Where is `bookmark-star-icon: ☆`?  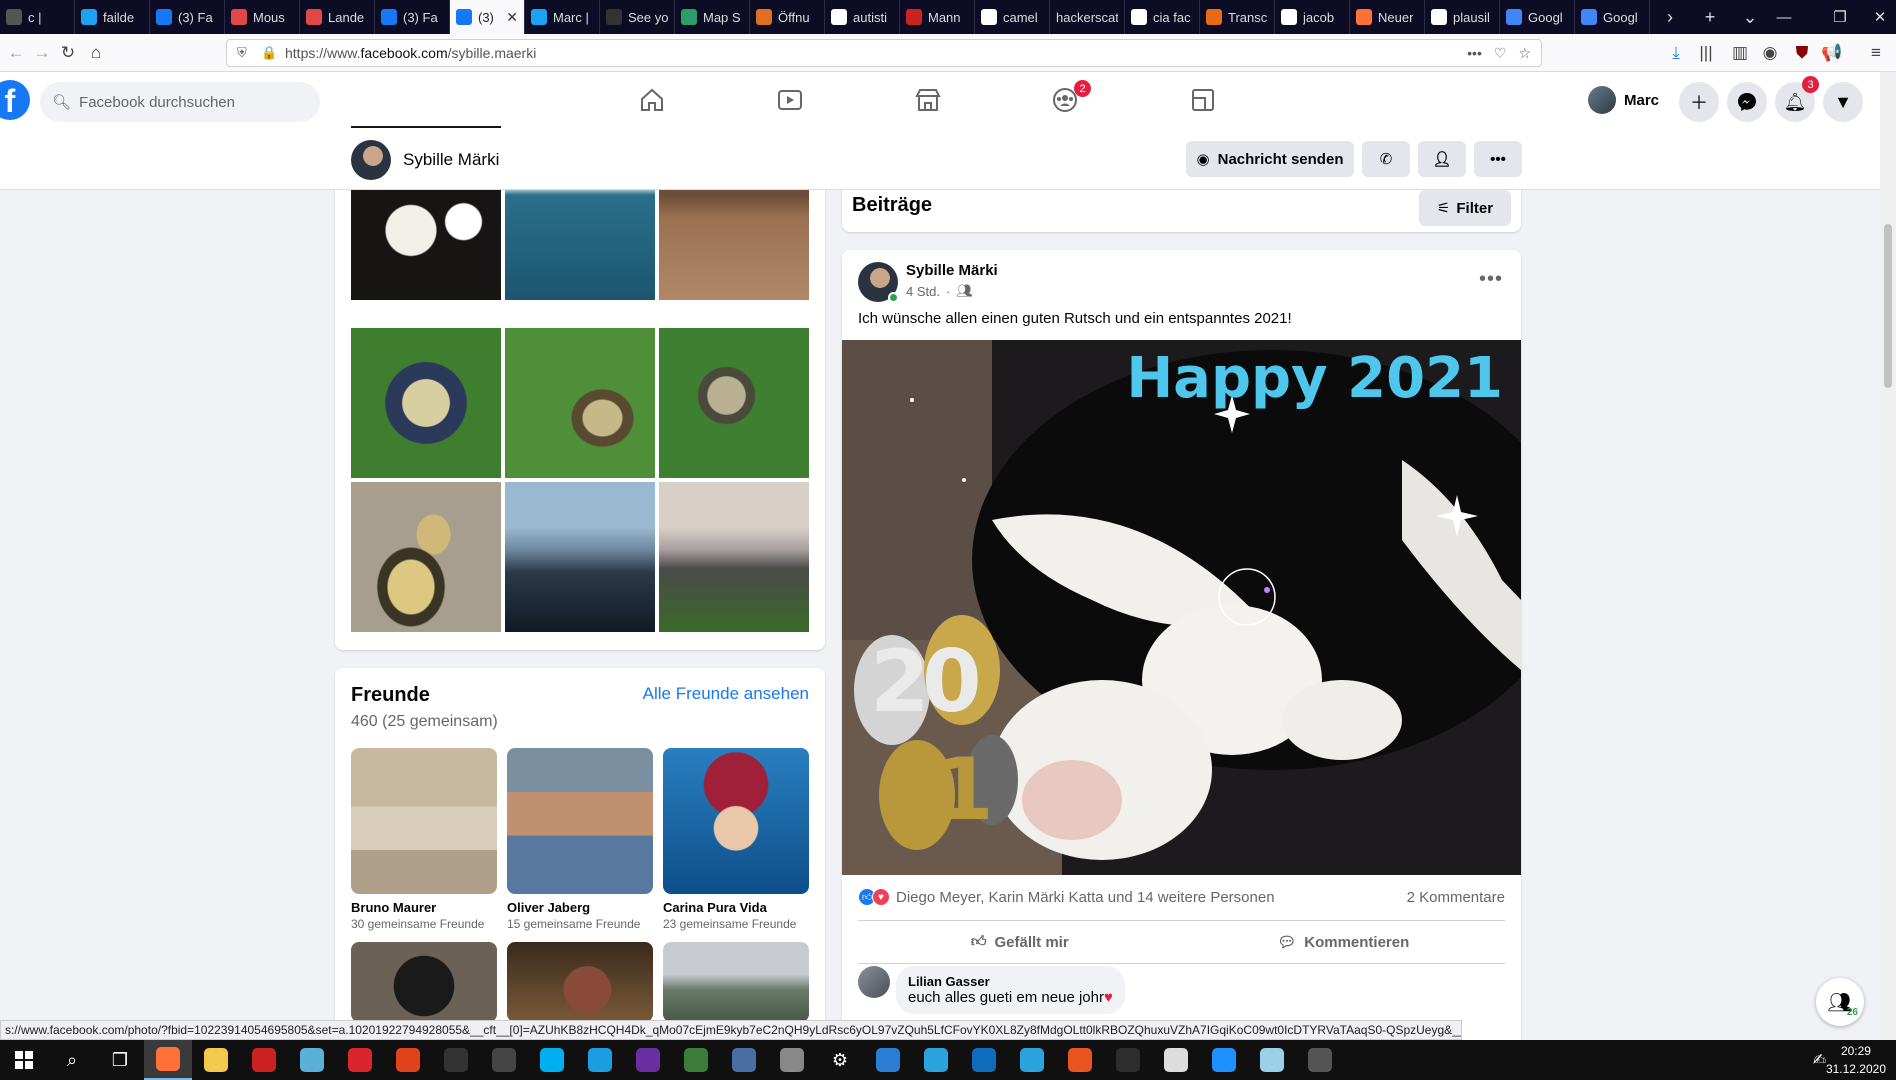
bookmark-star-icon: ☆ is located at coordinates (1524, 53).